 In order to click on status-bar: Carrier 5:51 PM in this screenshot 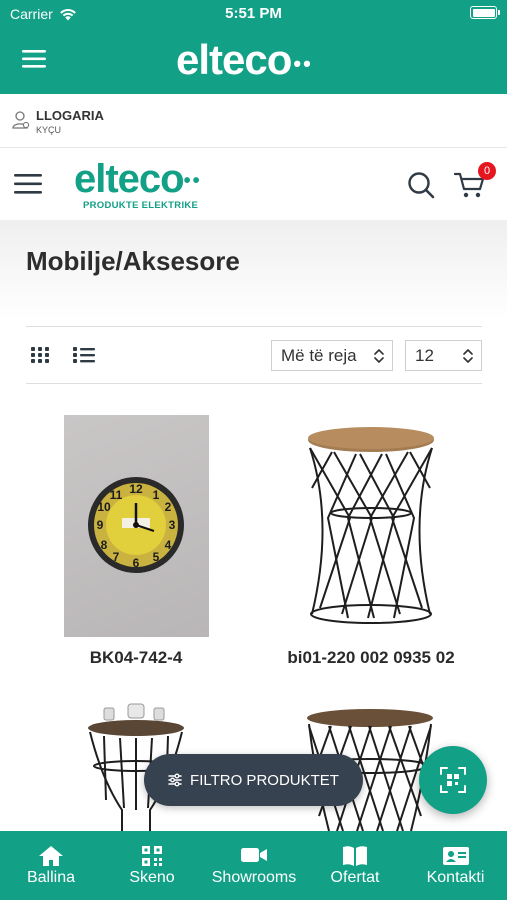, I will do `click(253, 14)`.